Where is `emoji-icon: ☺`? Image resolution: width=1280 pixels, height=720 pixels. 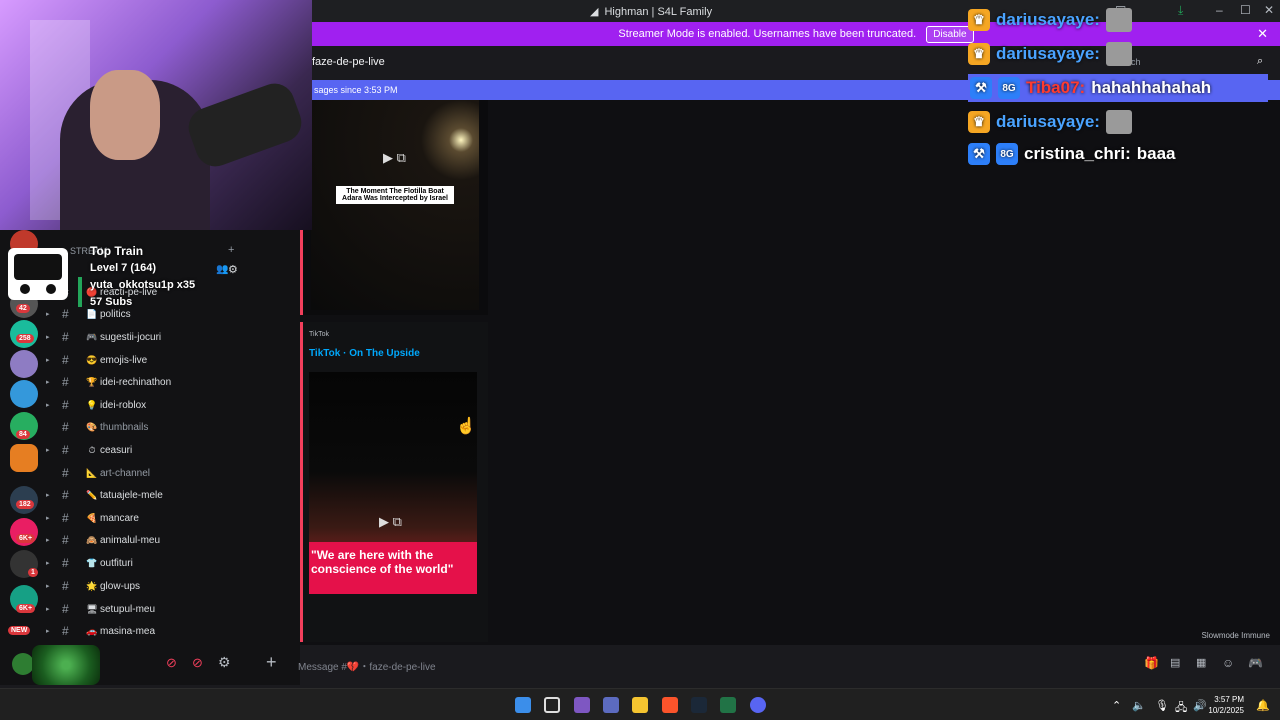 emoji-icon: ☺ is located at coordinates (1228, 663).